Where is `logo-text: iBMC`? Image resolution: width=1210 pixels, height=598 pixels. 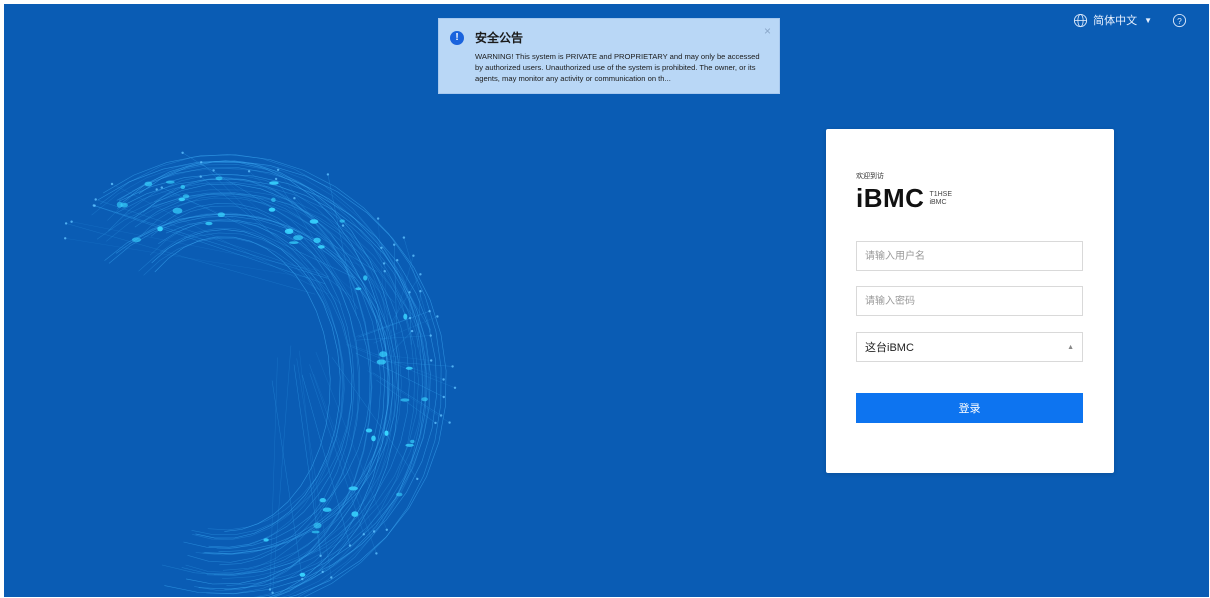
logo-text: iBMC is located at coordinates (890, 198).